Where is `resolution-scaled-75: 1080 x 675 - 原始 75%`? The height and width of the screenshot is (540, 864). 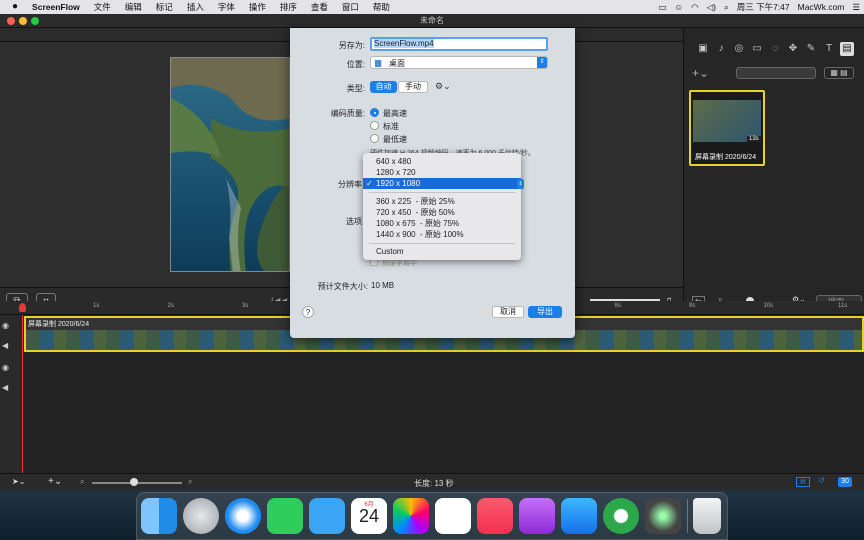
resolution-scaled-75: 1080 x 675 - 原始 75% is located at coordinates (442, 223).